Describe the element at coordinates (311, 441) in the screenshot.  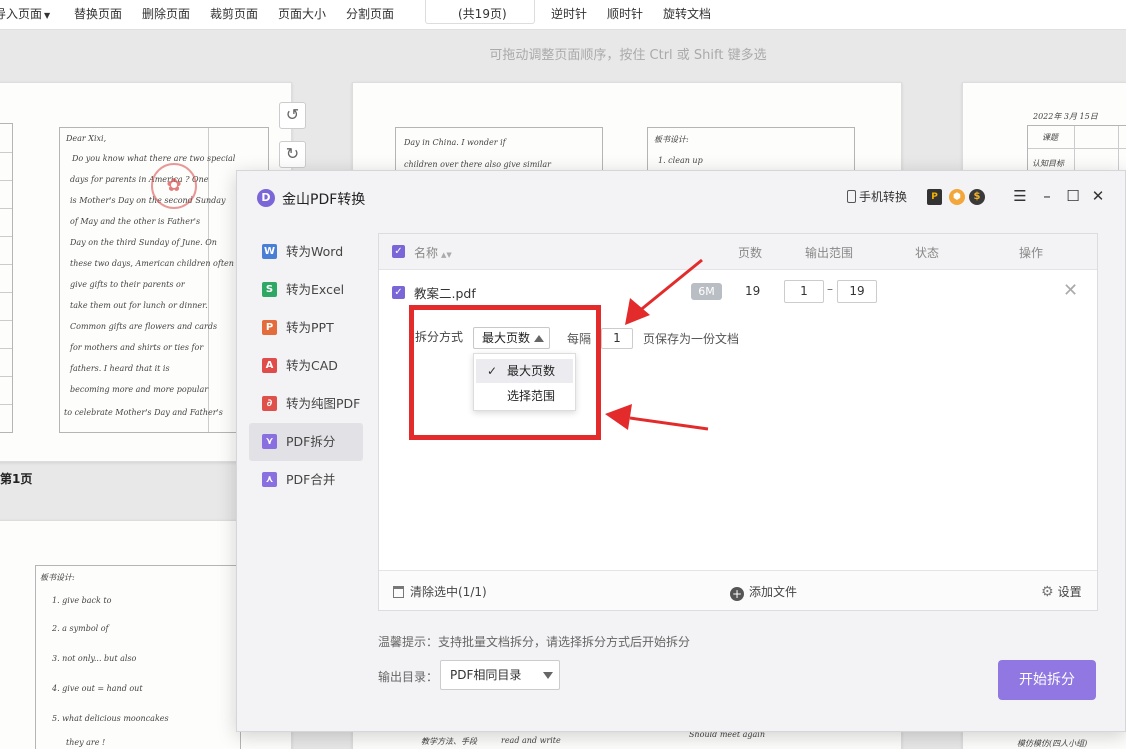
I see `sidebar-label: PDF拆分` at that location.